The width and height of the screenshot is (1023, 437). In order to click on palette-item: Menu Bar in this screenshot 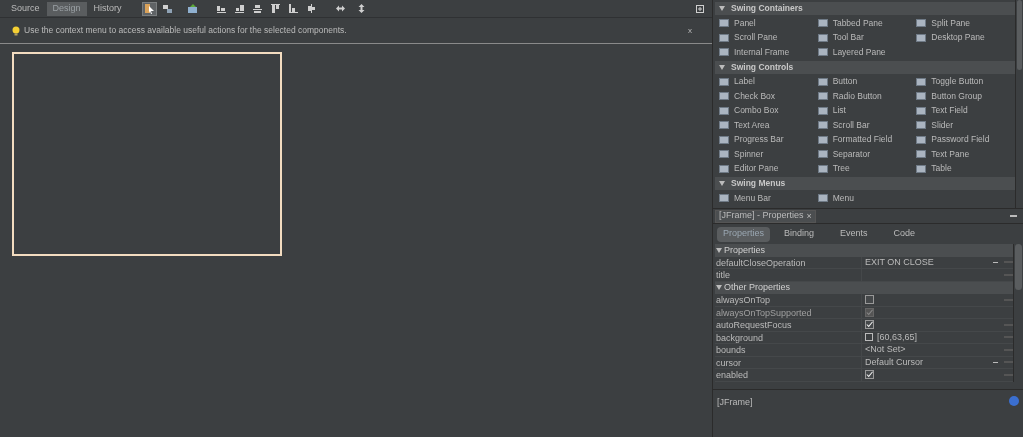, I will do `click(768, 198)`.